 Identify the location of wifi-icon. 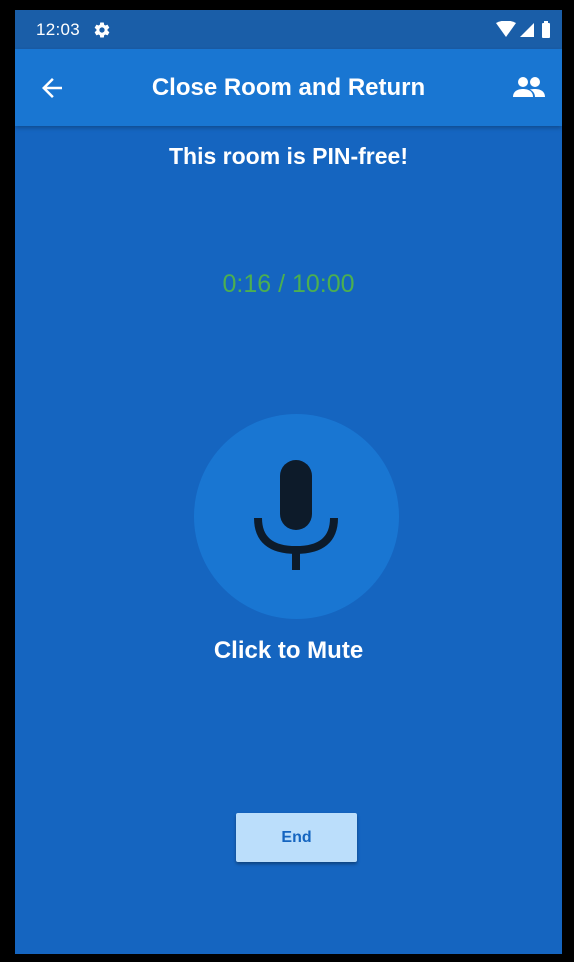
(506, 29).